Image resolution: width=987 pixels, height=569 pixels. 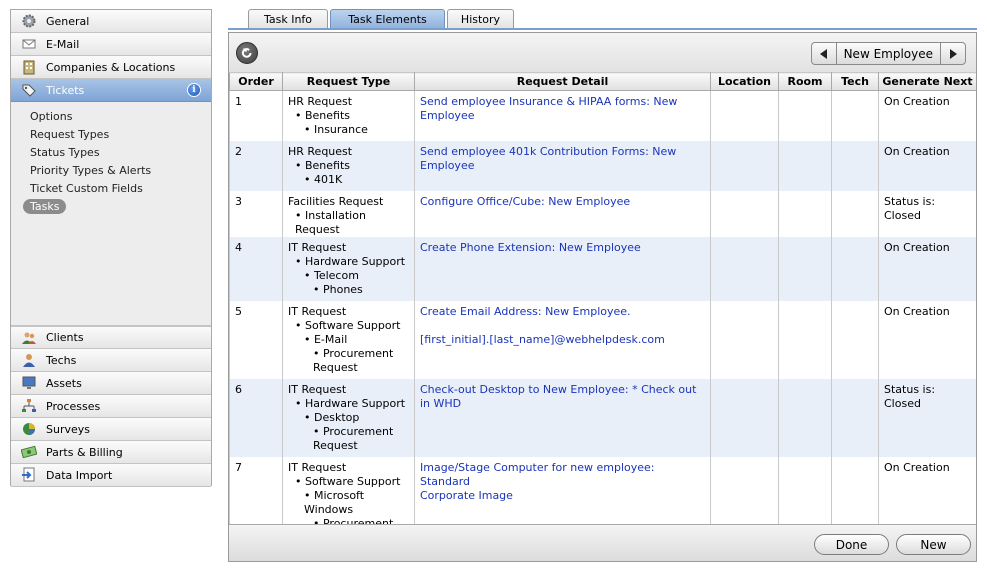 What do you see at coordinates (933, 544) in the screenshot?
I see `new-button: New` at bounding box center [933, 544].